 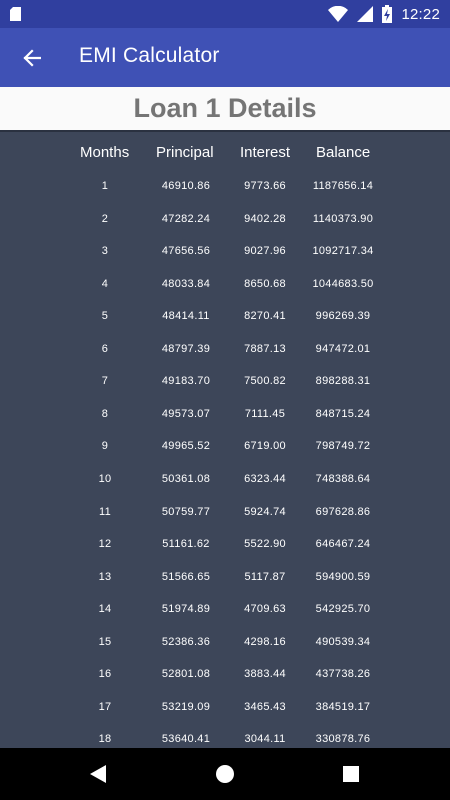 I want to click on status-icons: 12:22, so click(x=389, y=14).